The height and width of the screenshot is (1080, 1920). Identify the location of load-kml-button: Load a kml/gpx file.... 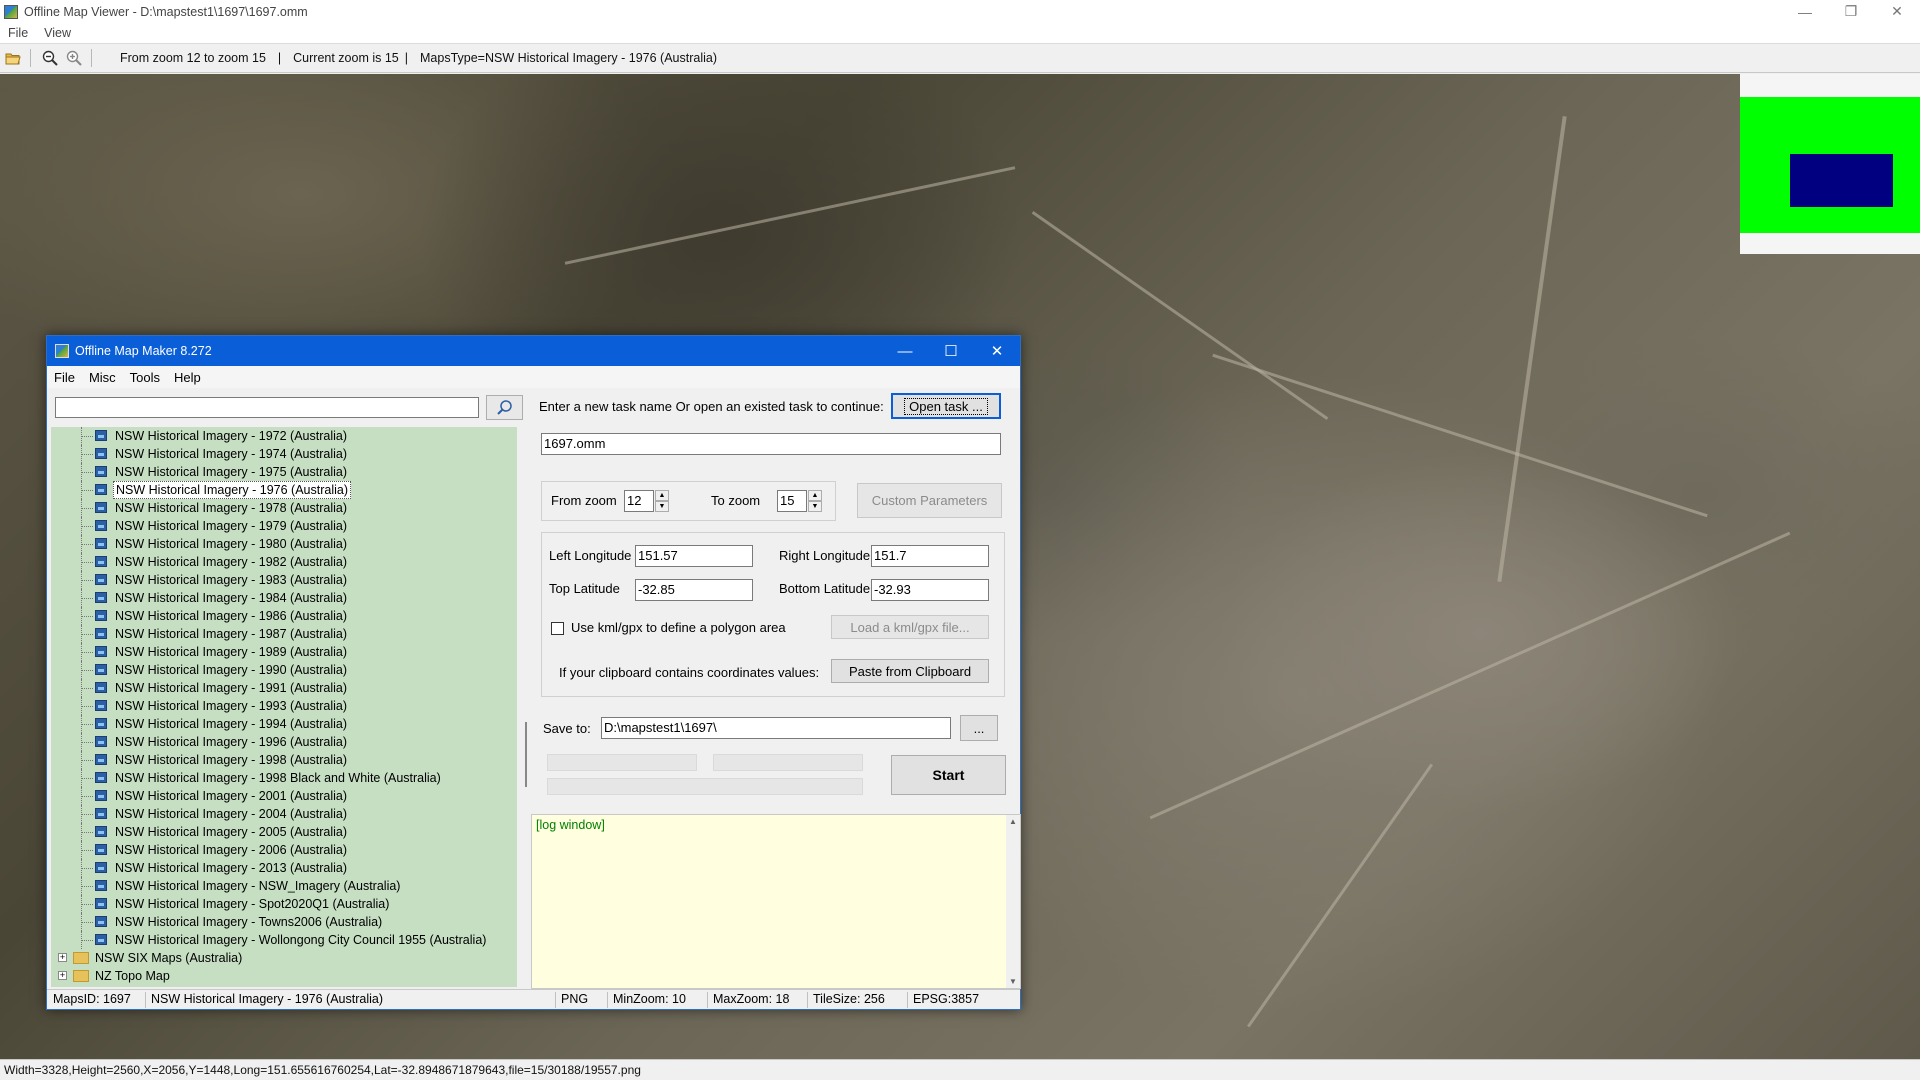
(910, 627).